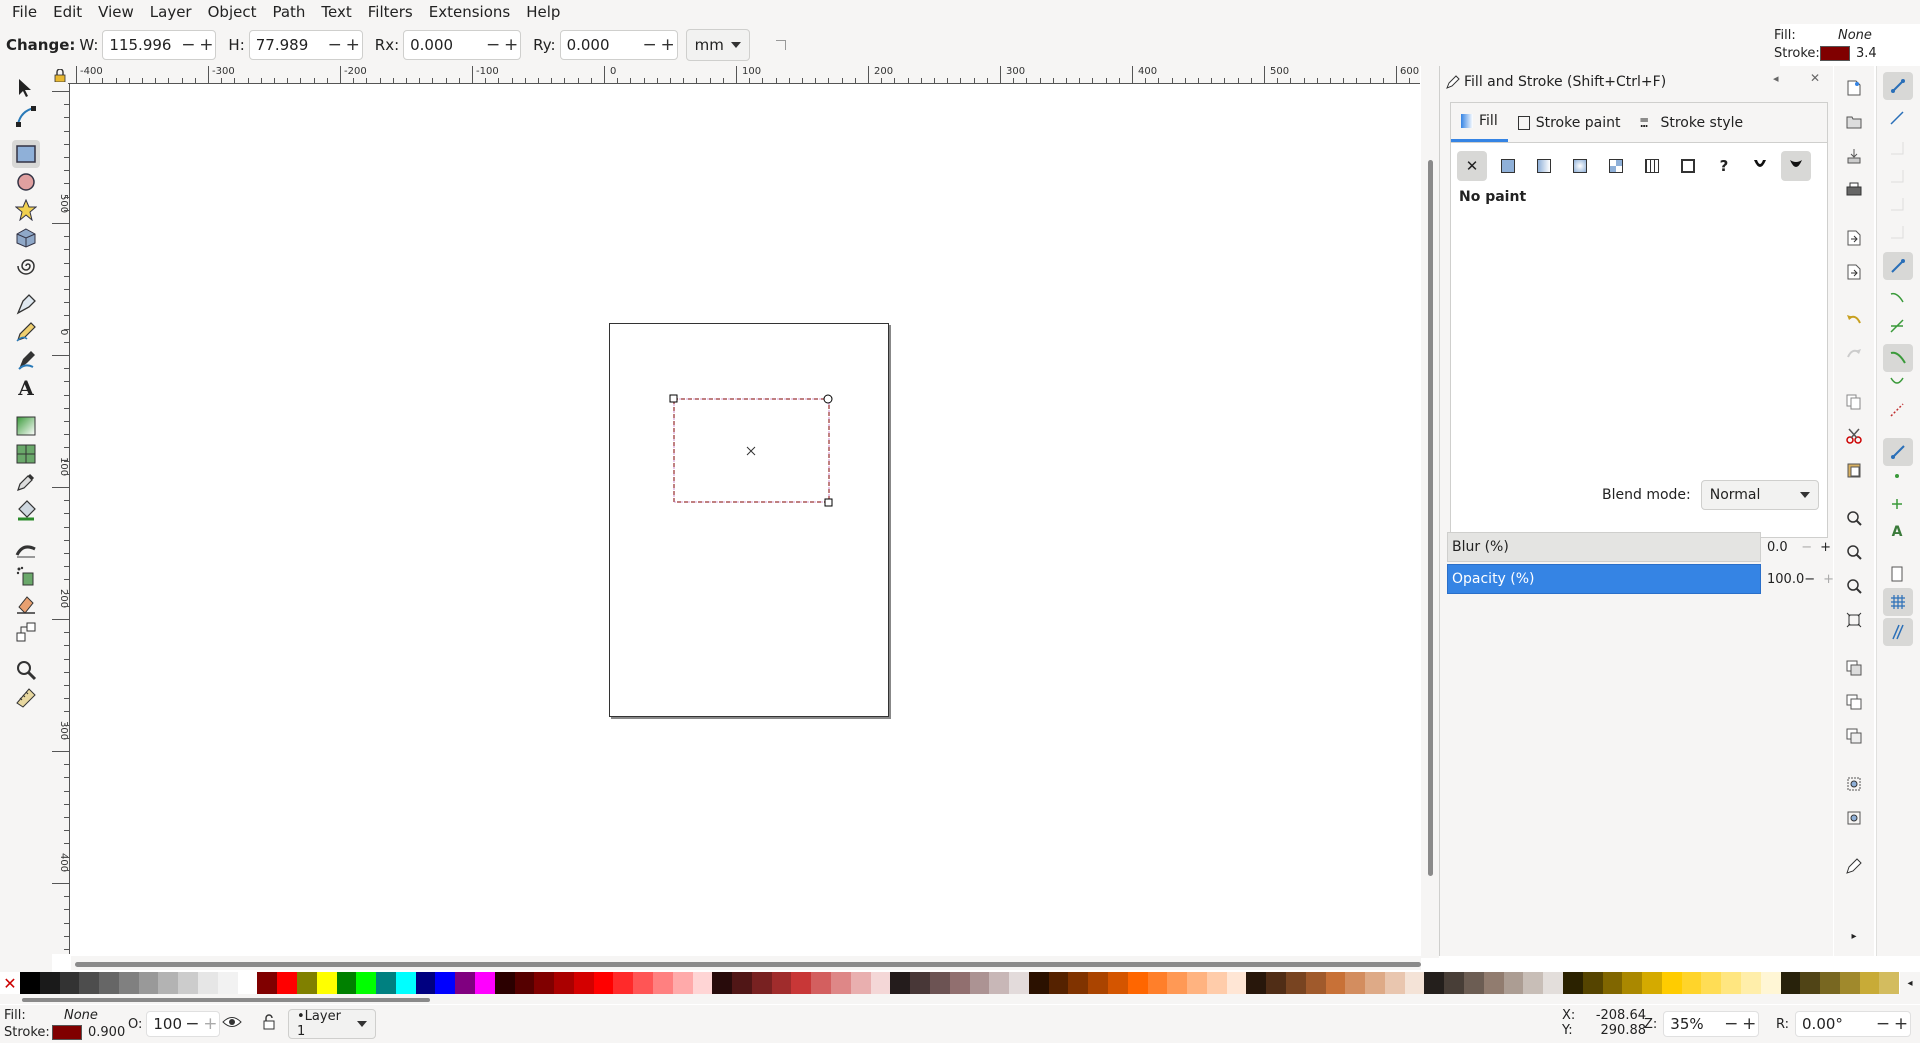 This screenshot has width=1920, height=1043. I want to click on snap-smooth-nodes-icon, so click(1897, 382).